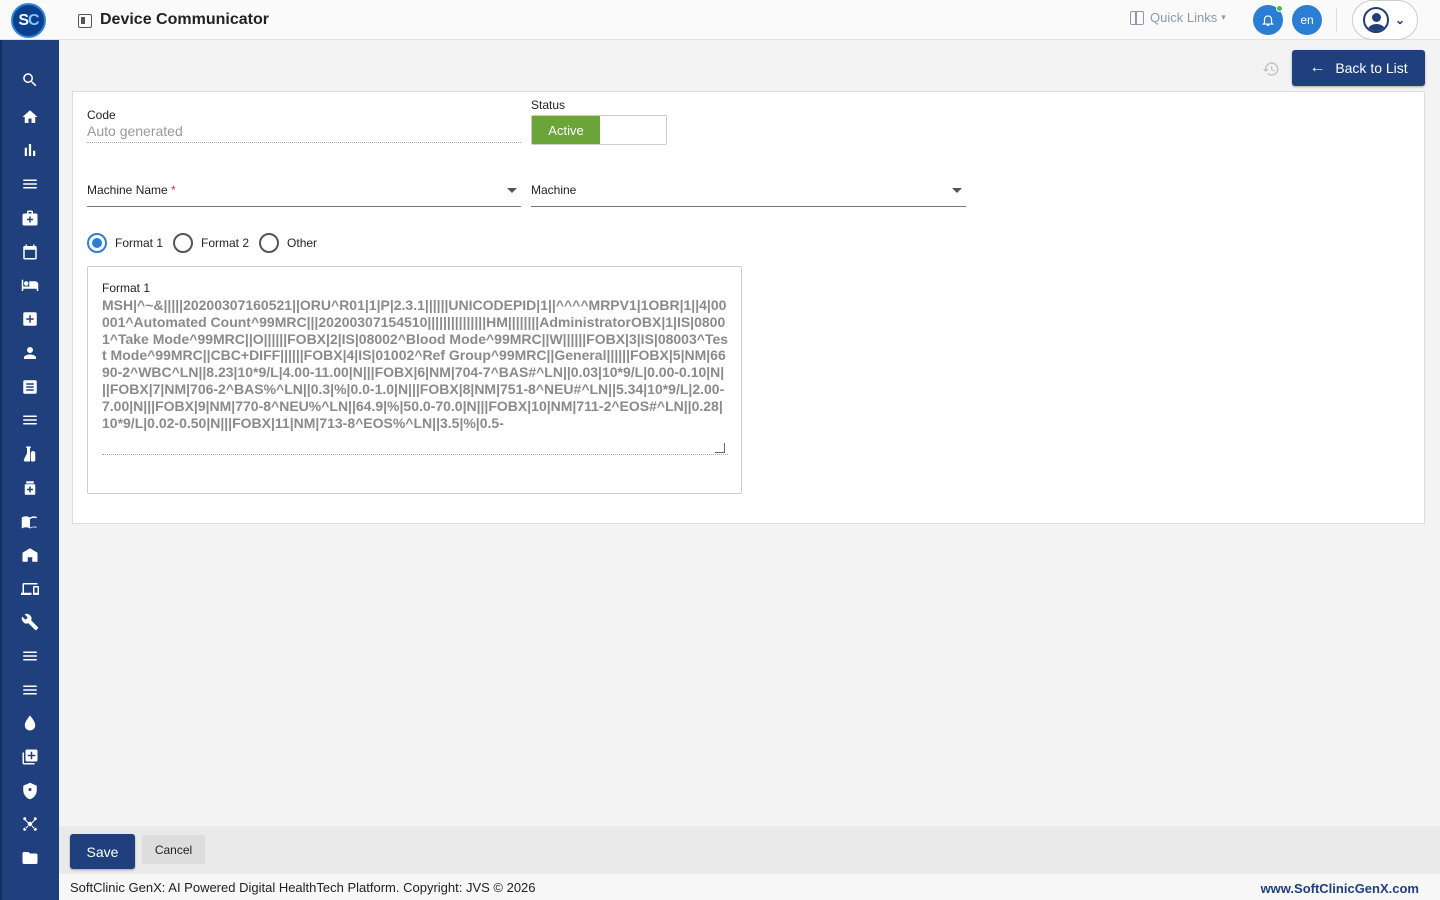 The height and width of the screenshot is (900, 1440). Describe the element at coordinates (101, 115) in the screenshot. I see `code-label: Code` at that location.